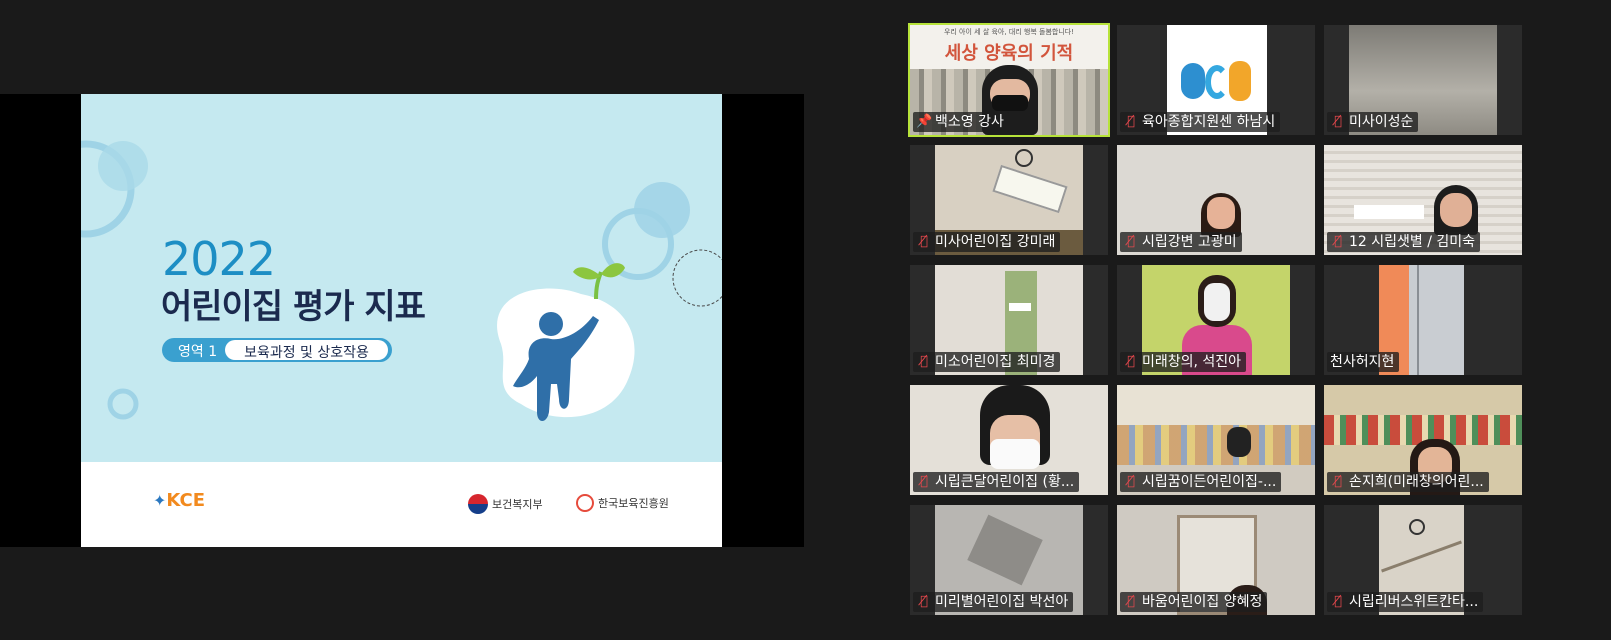  I want to click on participant-tile: 천사허지현, so click(1423, 320).